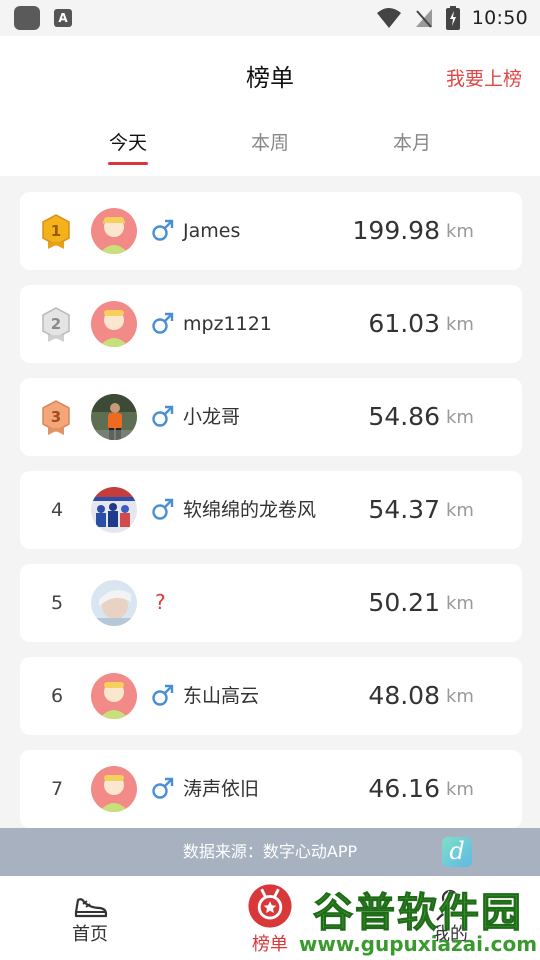 The image size is (540, 960). I want to click on svg-text: 2, so click(56, 324).